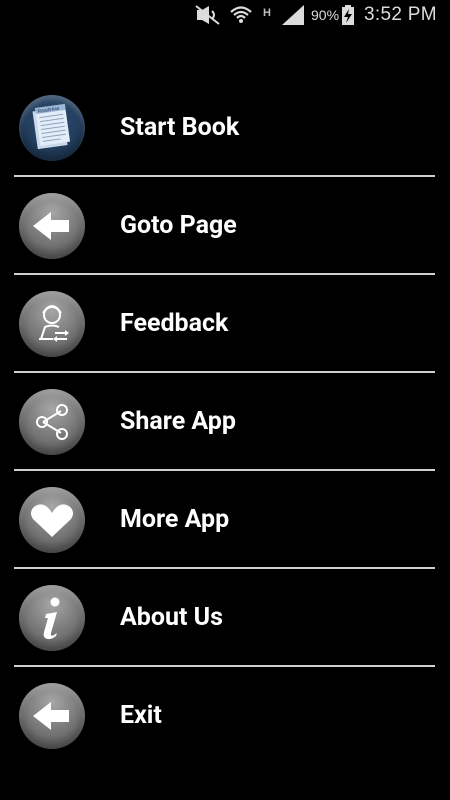  I want to click on heart-icon, so click(52, 520).